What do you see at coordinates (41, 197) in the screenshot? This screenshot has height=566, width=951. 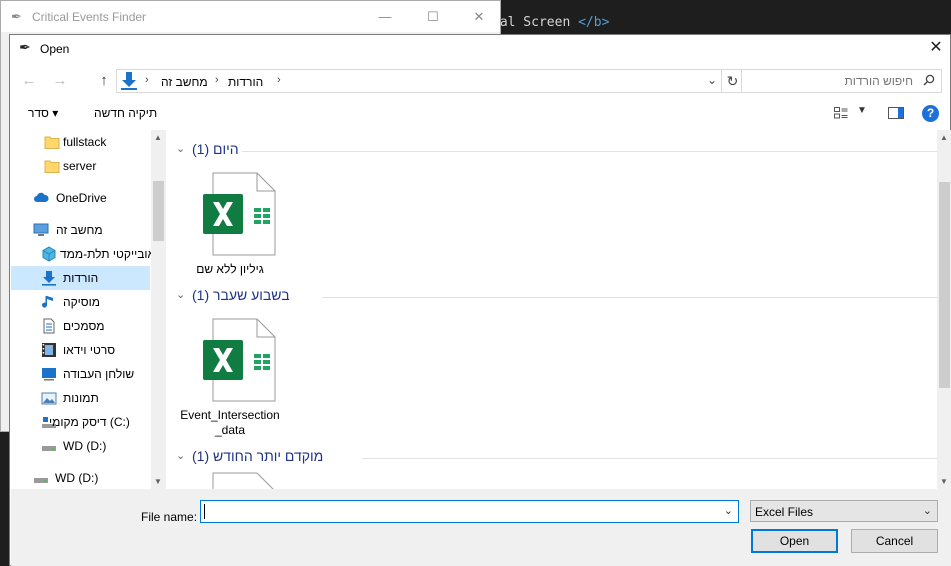 I see `cloud-icon` at bounding box center [41, 197].